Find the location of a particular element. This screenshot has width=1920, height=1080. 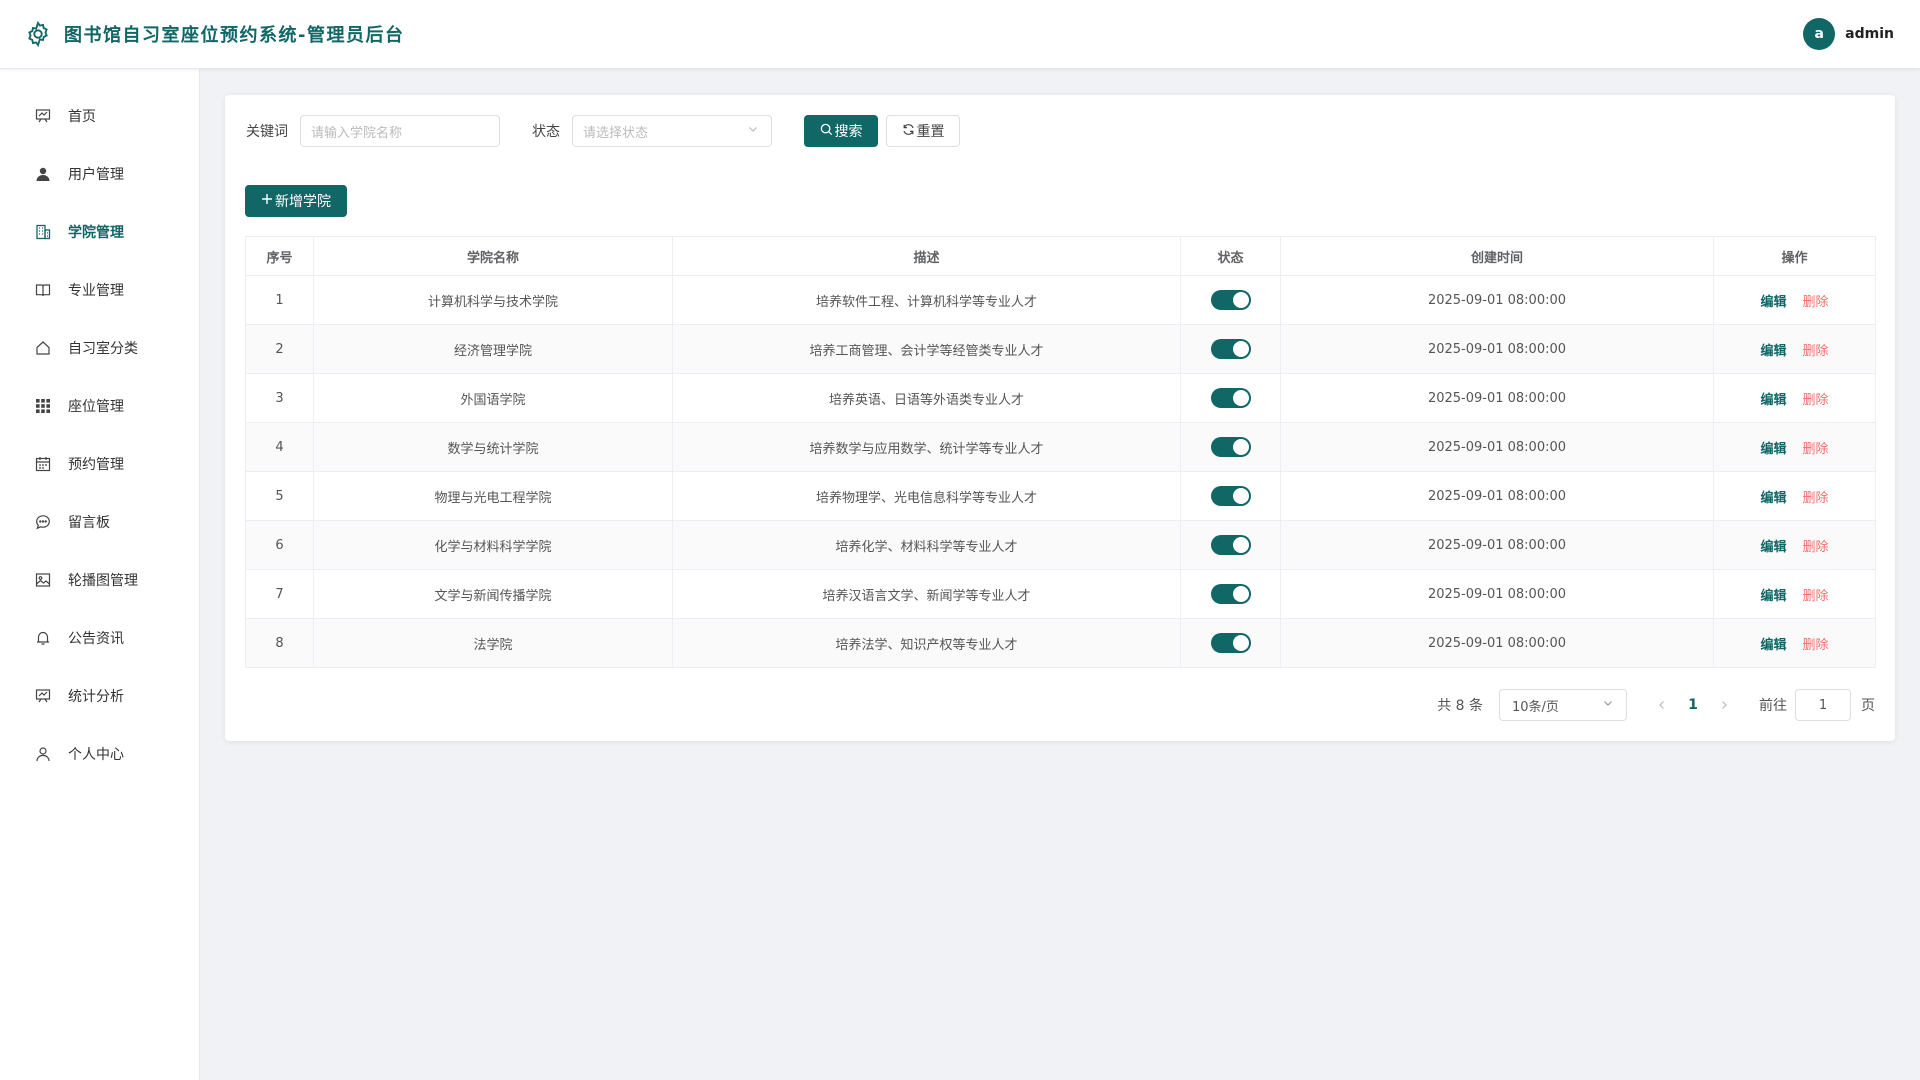

username: admin is located at coordinates (1869, 34).